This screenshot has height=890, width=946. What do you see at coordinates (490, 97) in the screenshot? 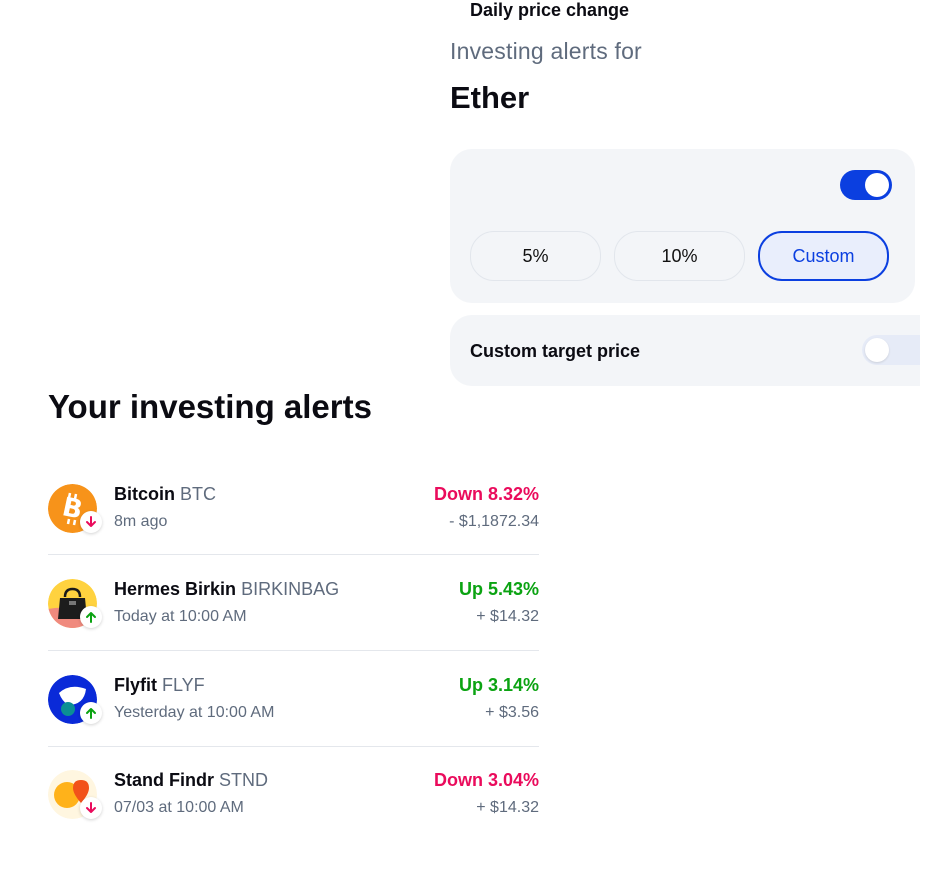
I see `asset-title: Ether` at bounding box center [490, 97].